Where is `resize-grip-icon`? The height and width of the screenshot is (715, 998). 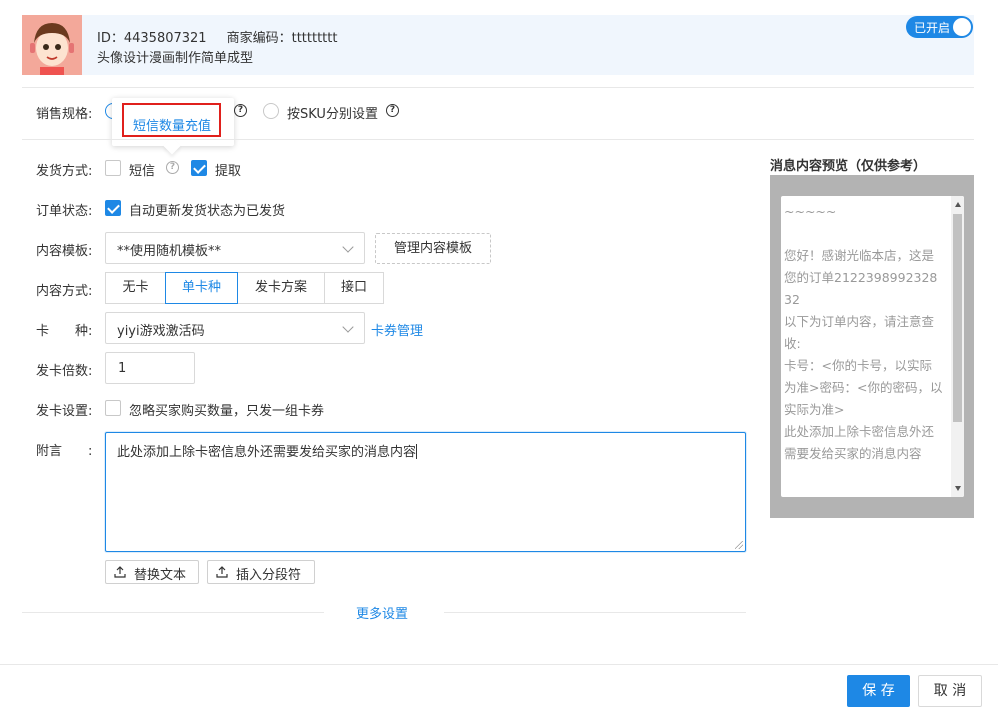
resize-grip-icon is located at coordinates (739, 545).